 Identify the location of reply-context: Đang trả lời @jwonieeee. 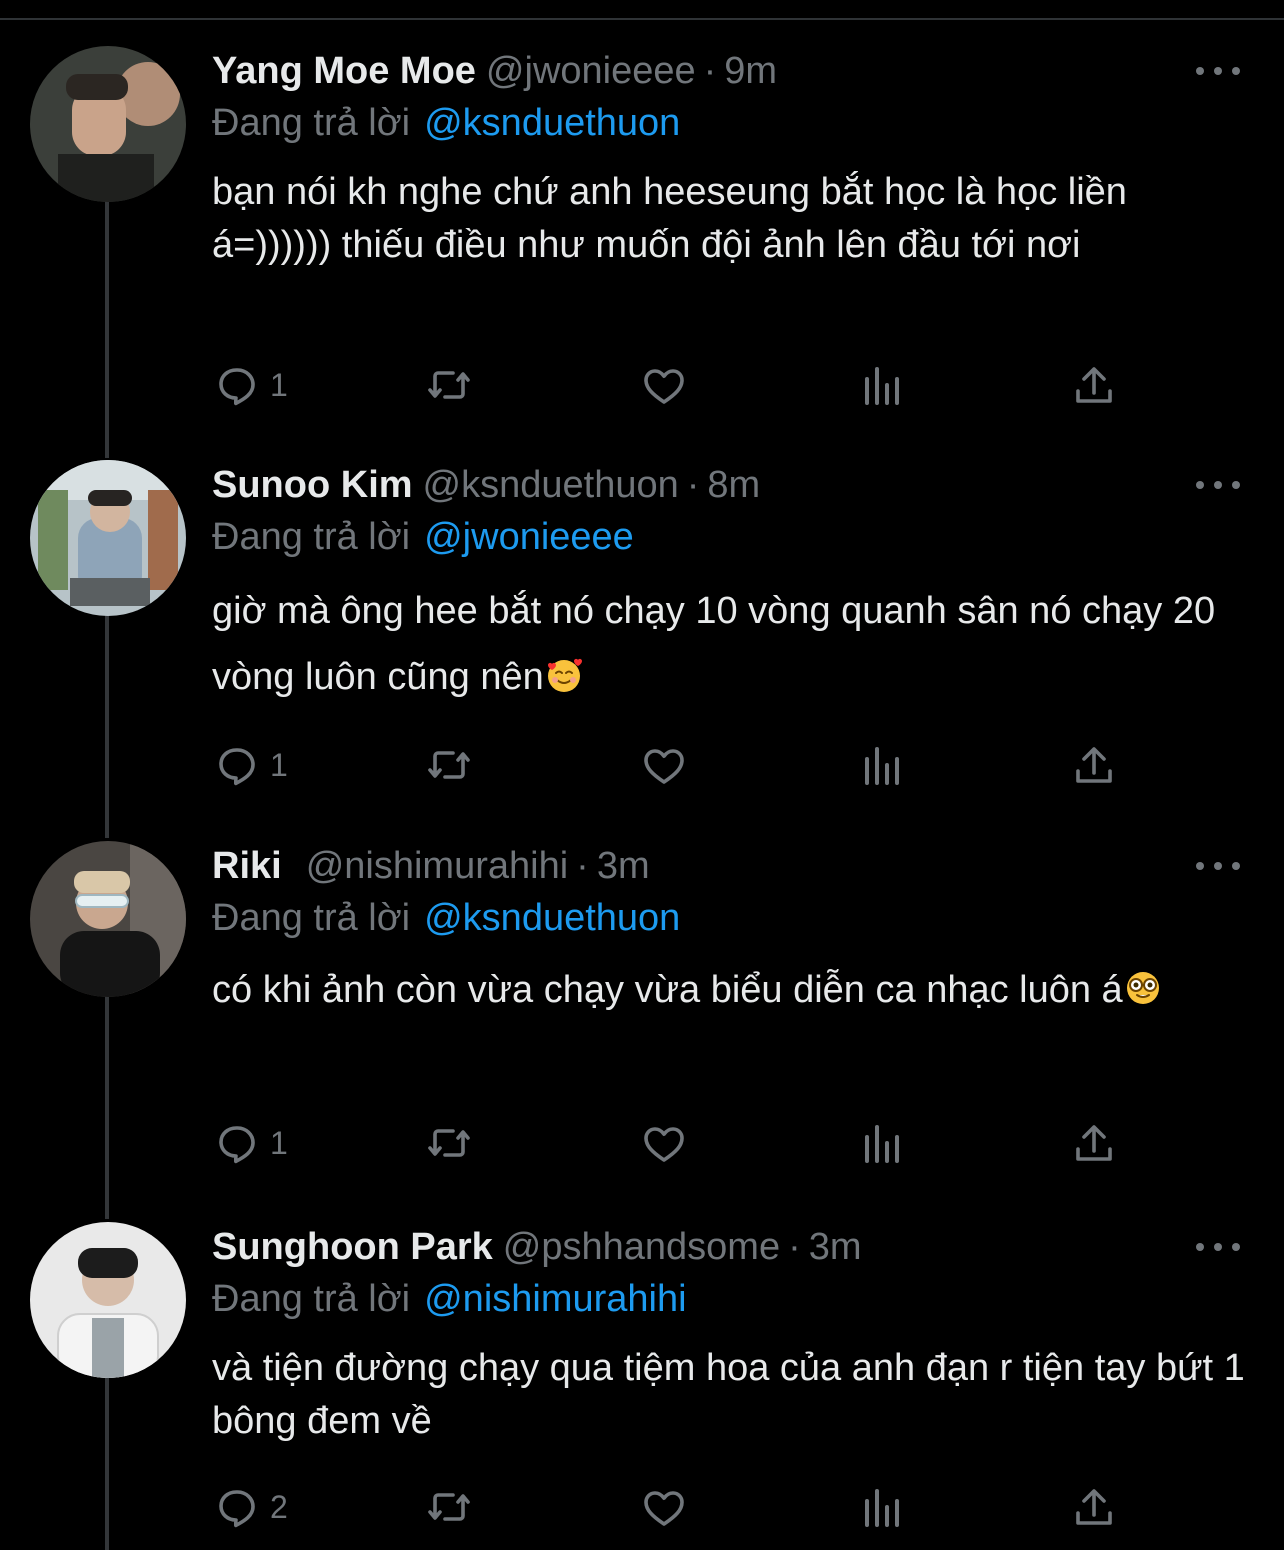
(423, 537).